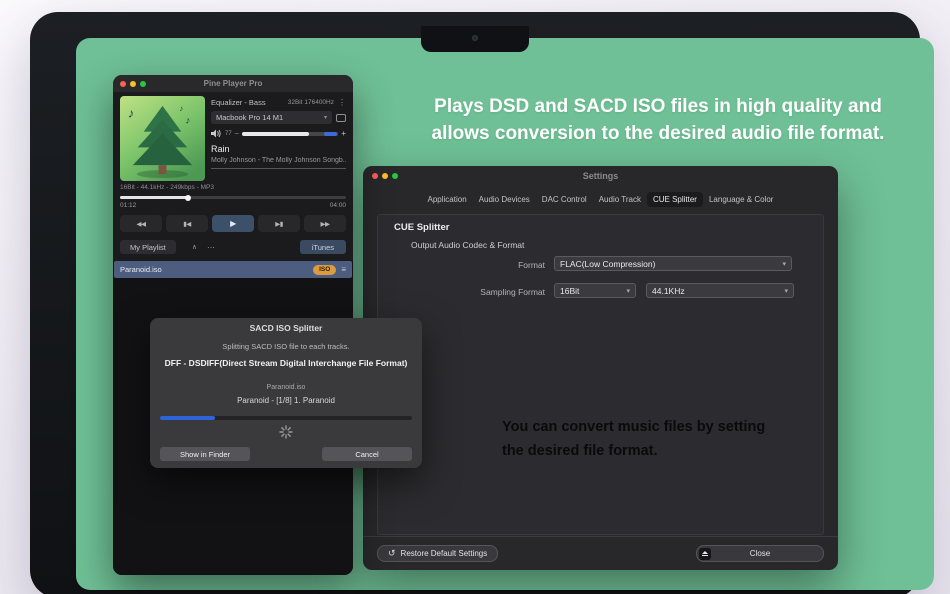 The image size is (950, 594). I want to click on time-total: 04:00, so click(337, 205).